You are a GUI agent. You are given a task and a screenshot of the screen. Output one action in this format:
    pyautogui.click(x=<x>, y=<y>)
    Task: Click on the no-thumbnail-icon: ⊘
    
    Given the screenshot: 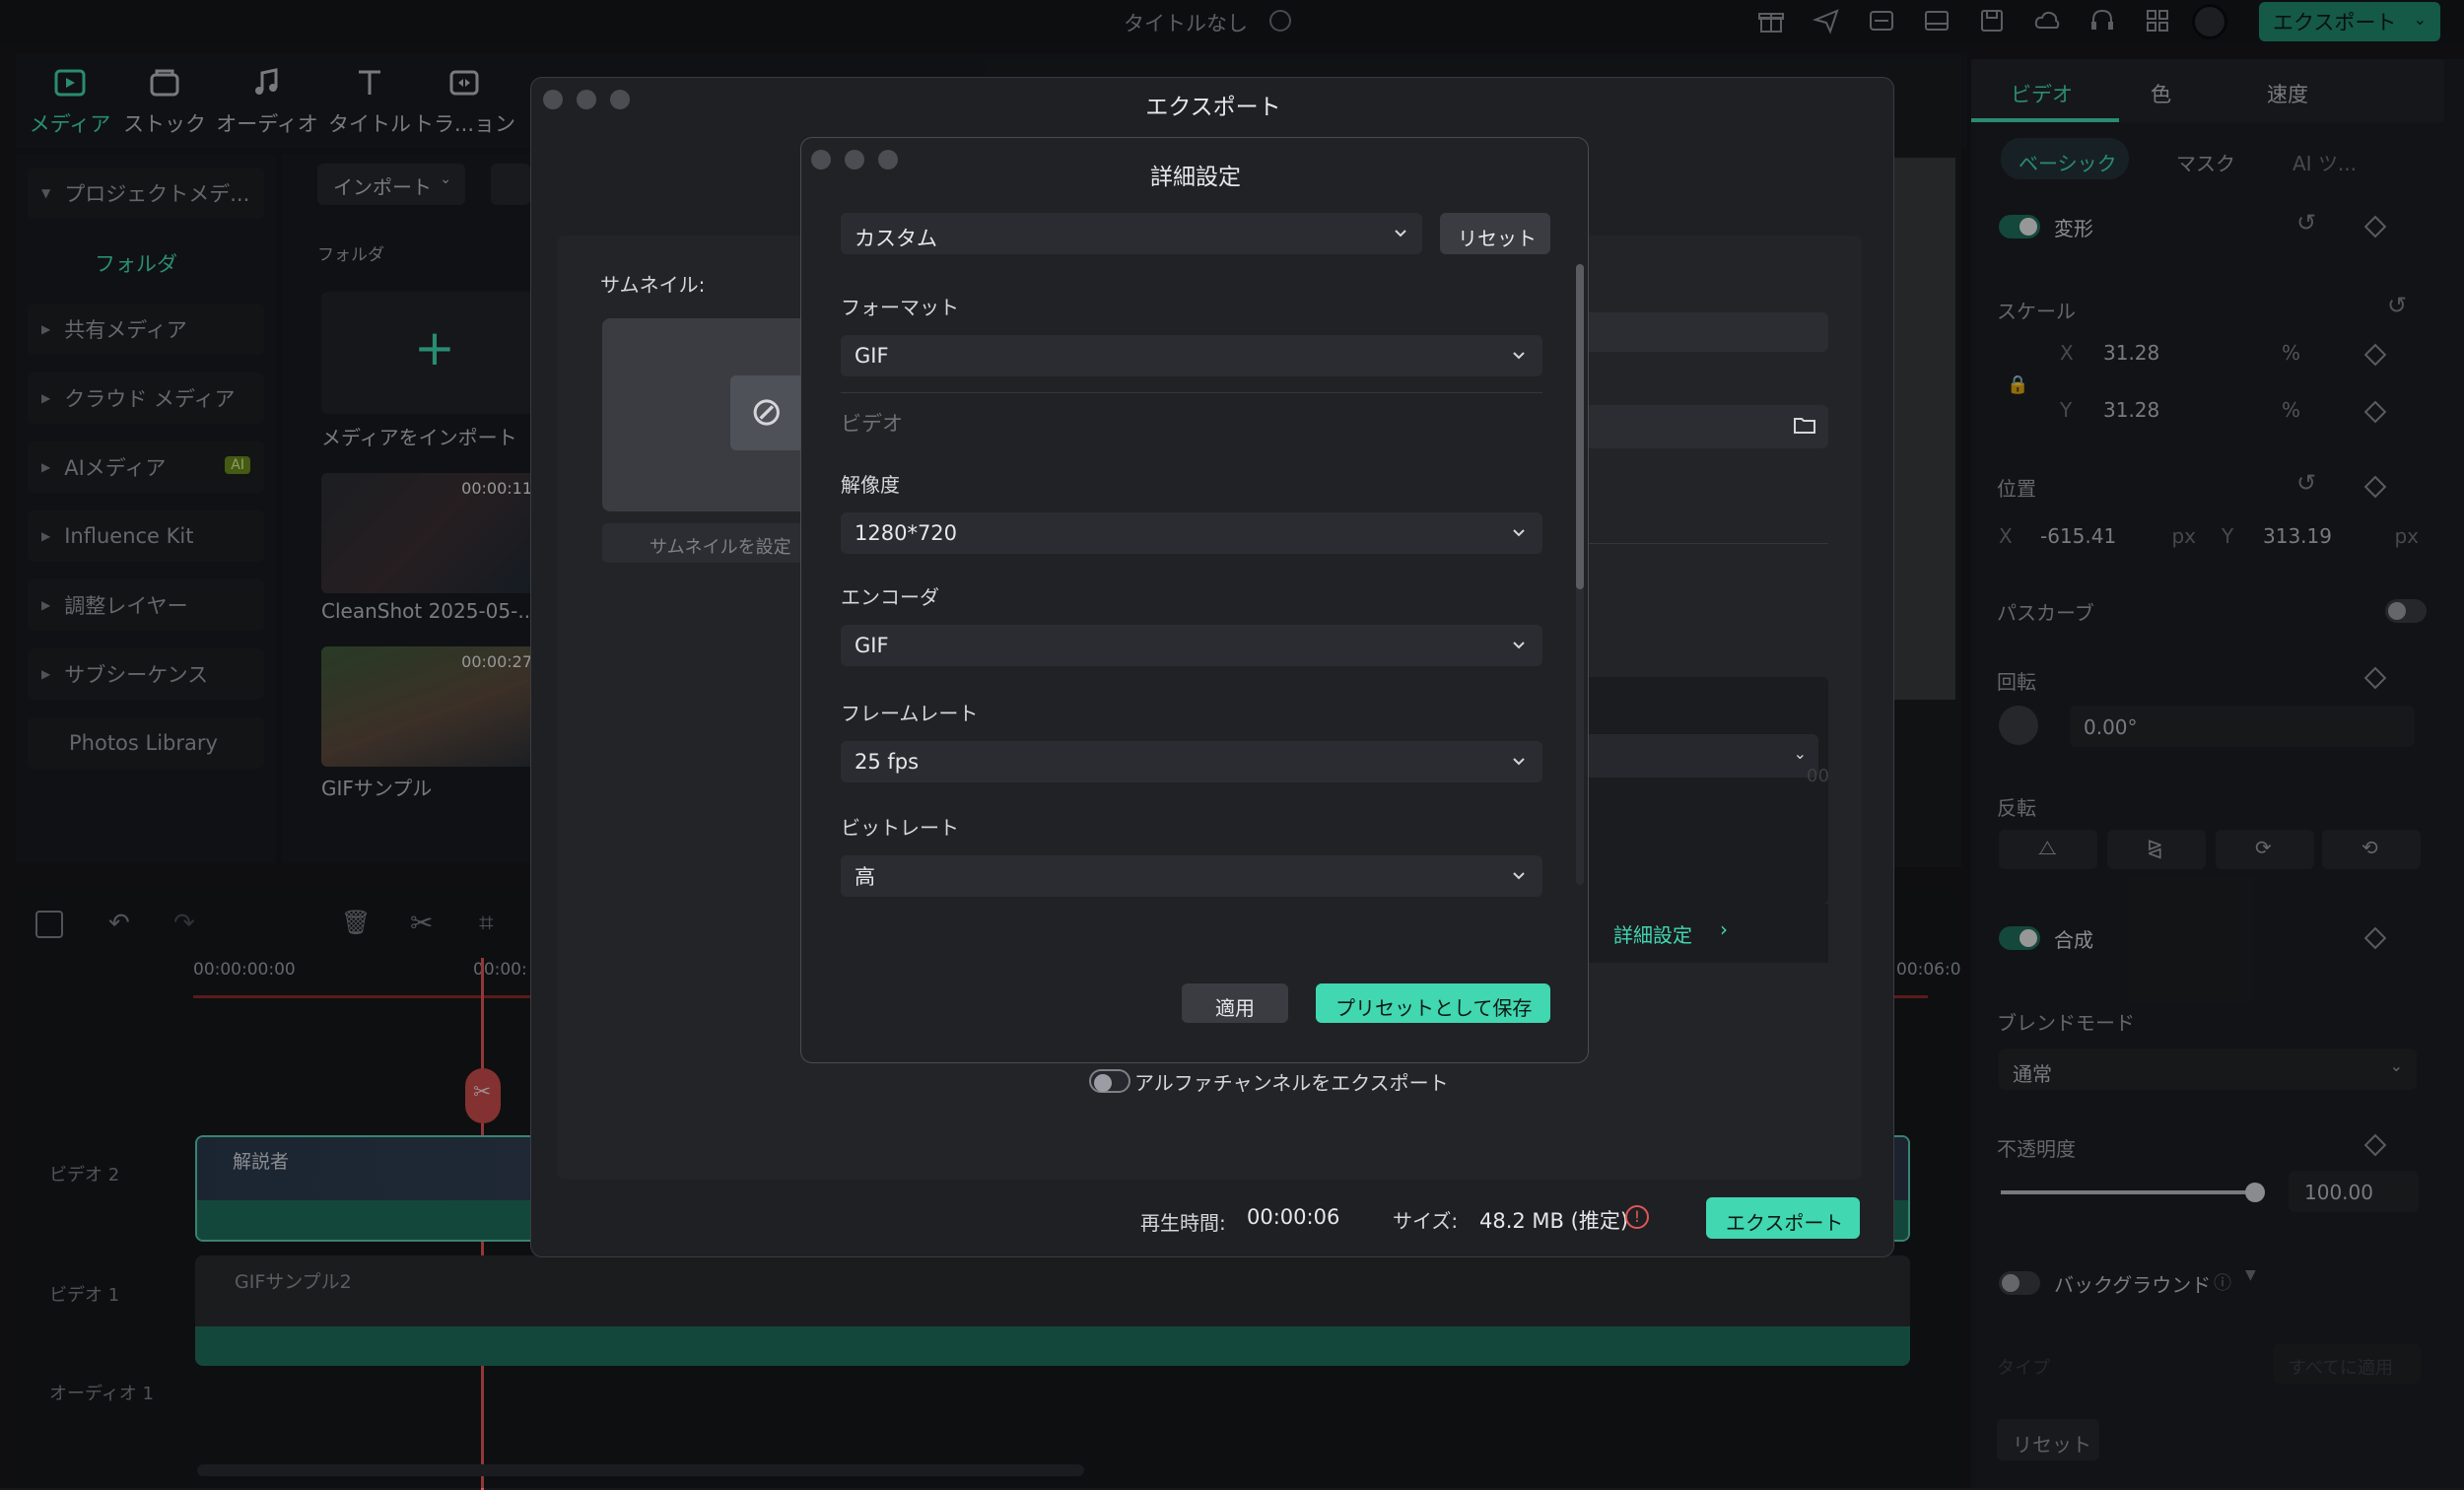 What is the action you would take?
    pyautogui.click(x=769, y=412)
    